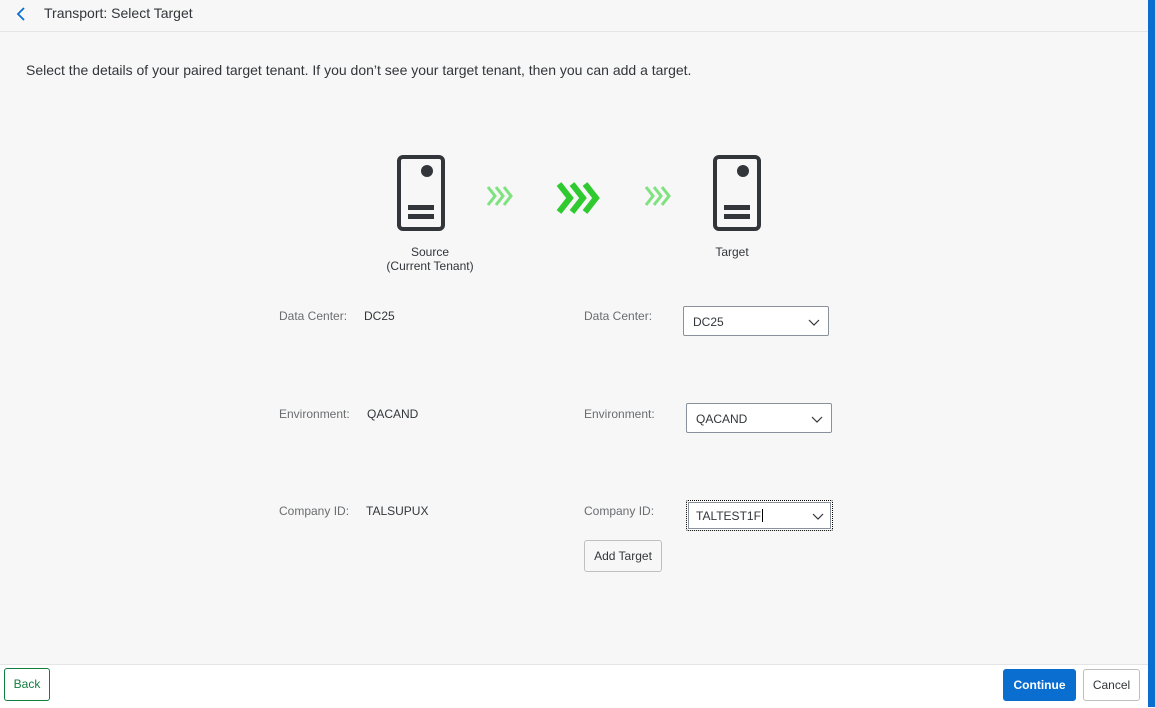  I want to click on source-company-value: TALSUPUX, so click(397, 511).